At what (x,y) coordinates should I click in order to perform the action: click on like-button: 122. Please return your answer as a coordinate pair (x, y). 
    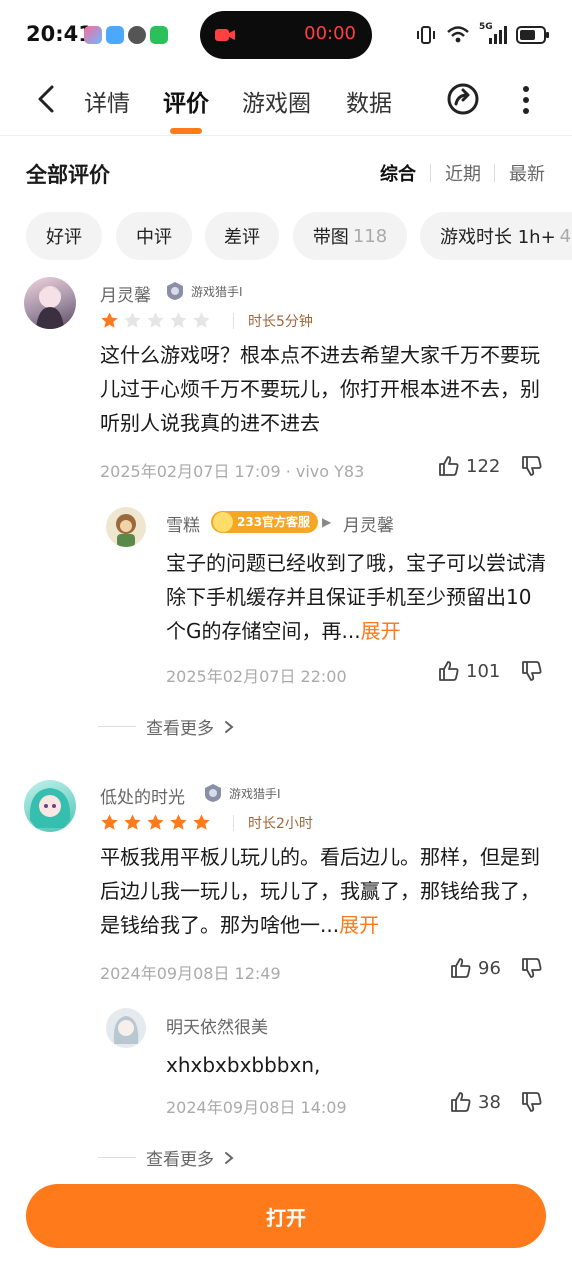
    Looking at the image, I should click on (469, 466).